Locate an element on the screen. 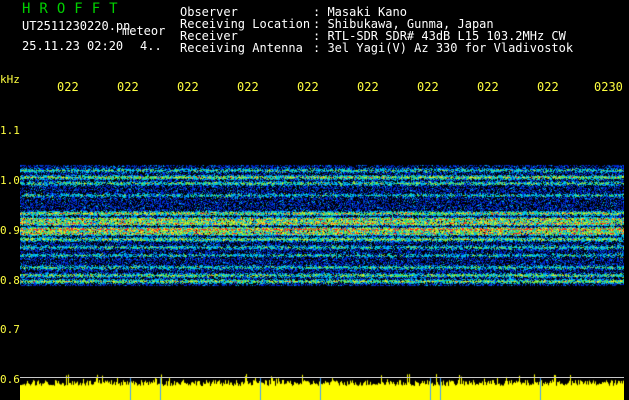 The height and width of the screenshot is (400, 629). freq-tick-1-0: 1.0 is located at coordinates (10, 180).